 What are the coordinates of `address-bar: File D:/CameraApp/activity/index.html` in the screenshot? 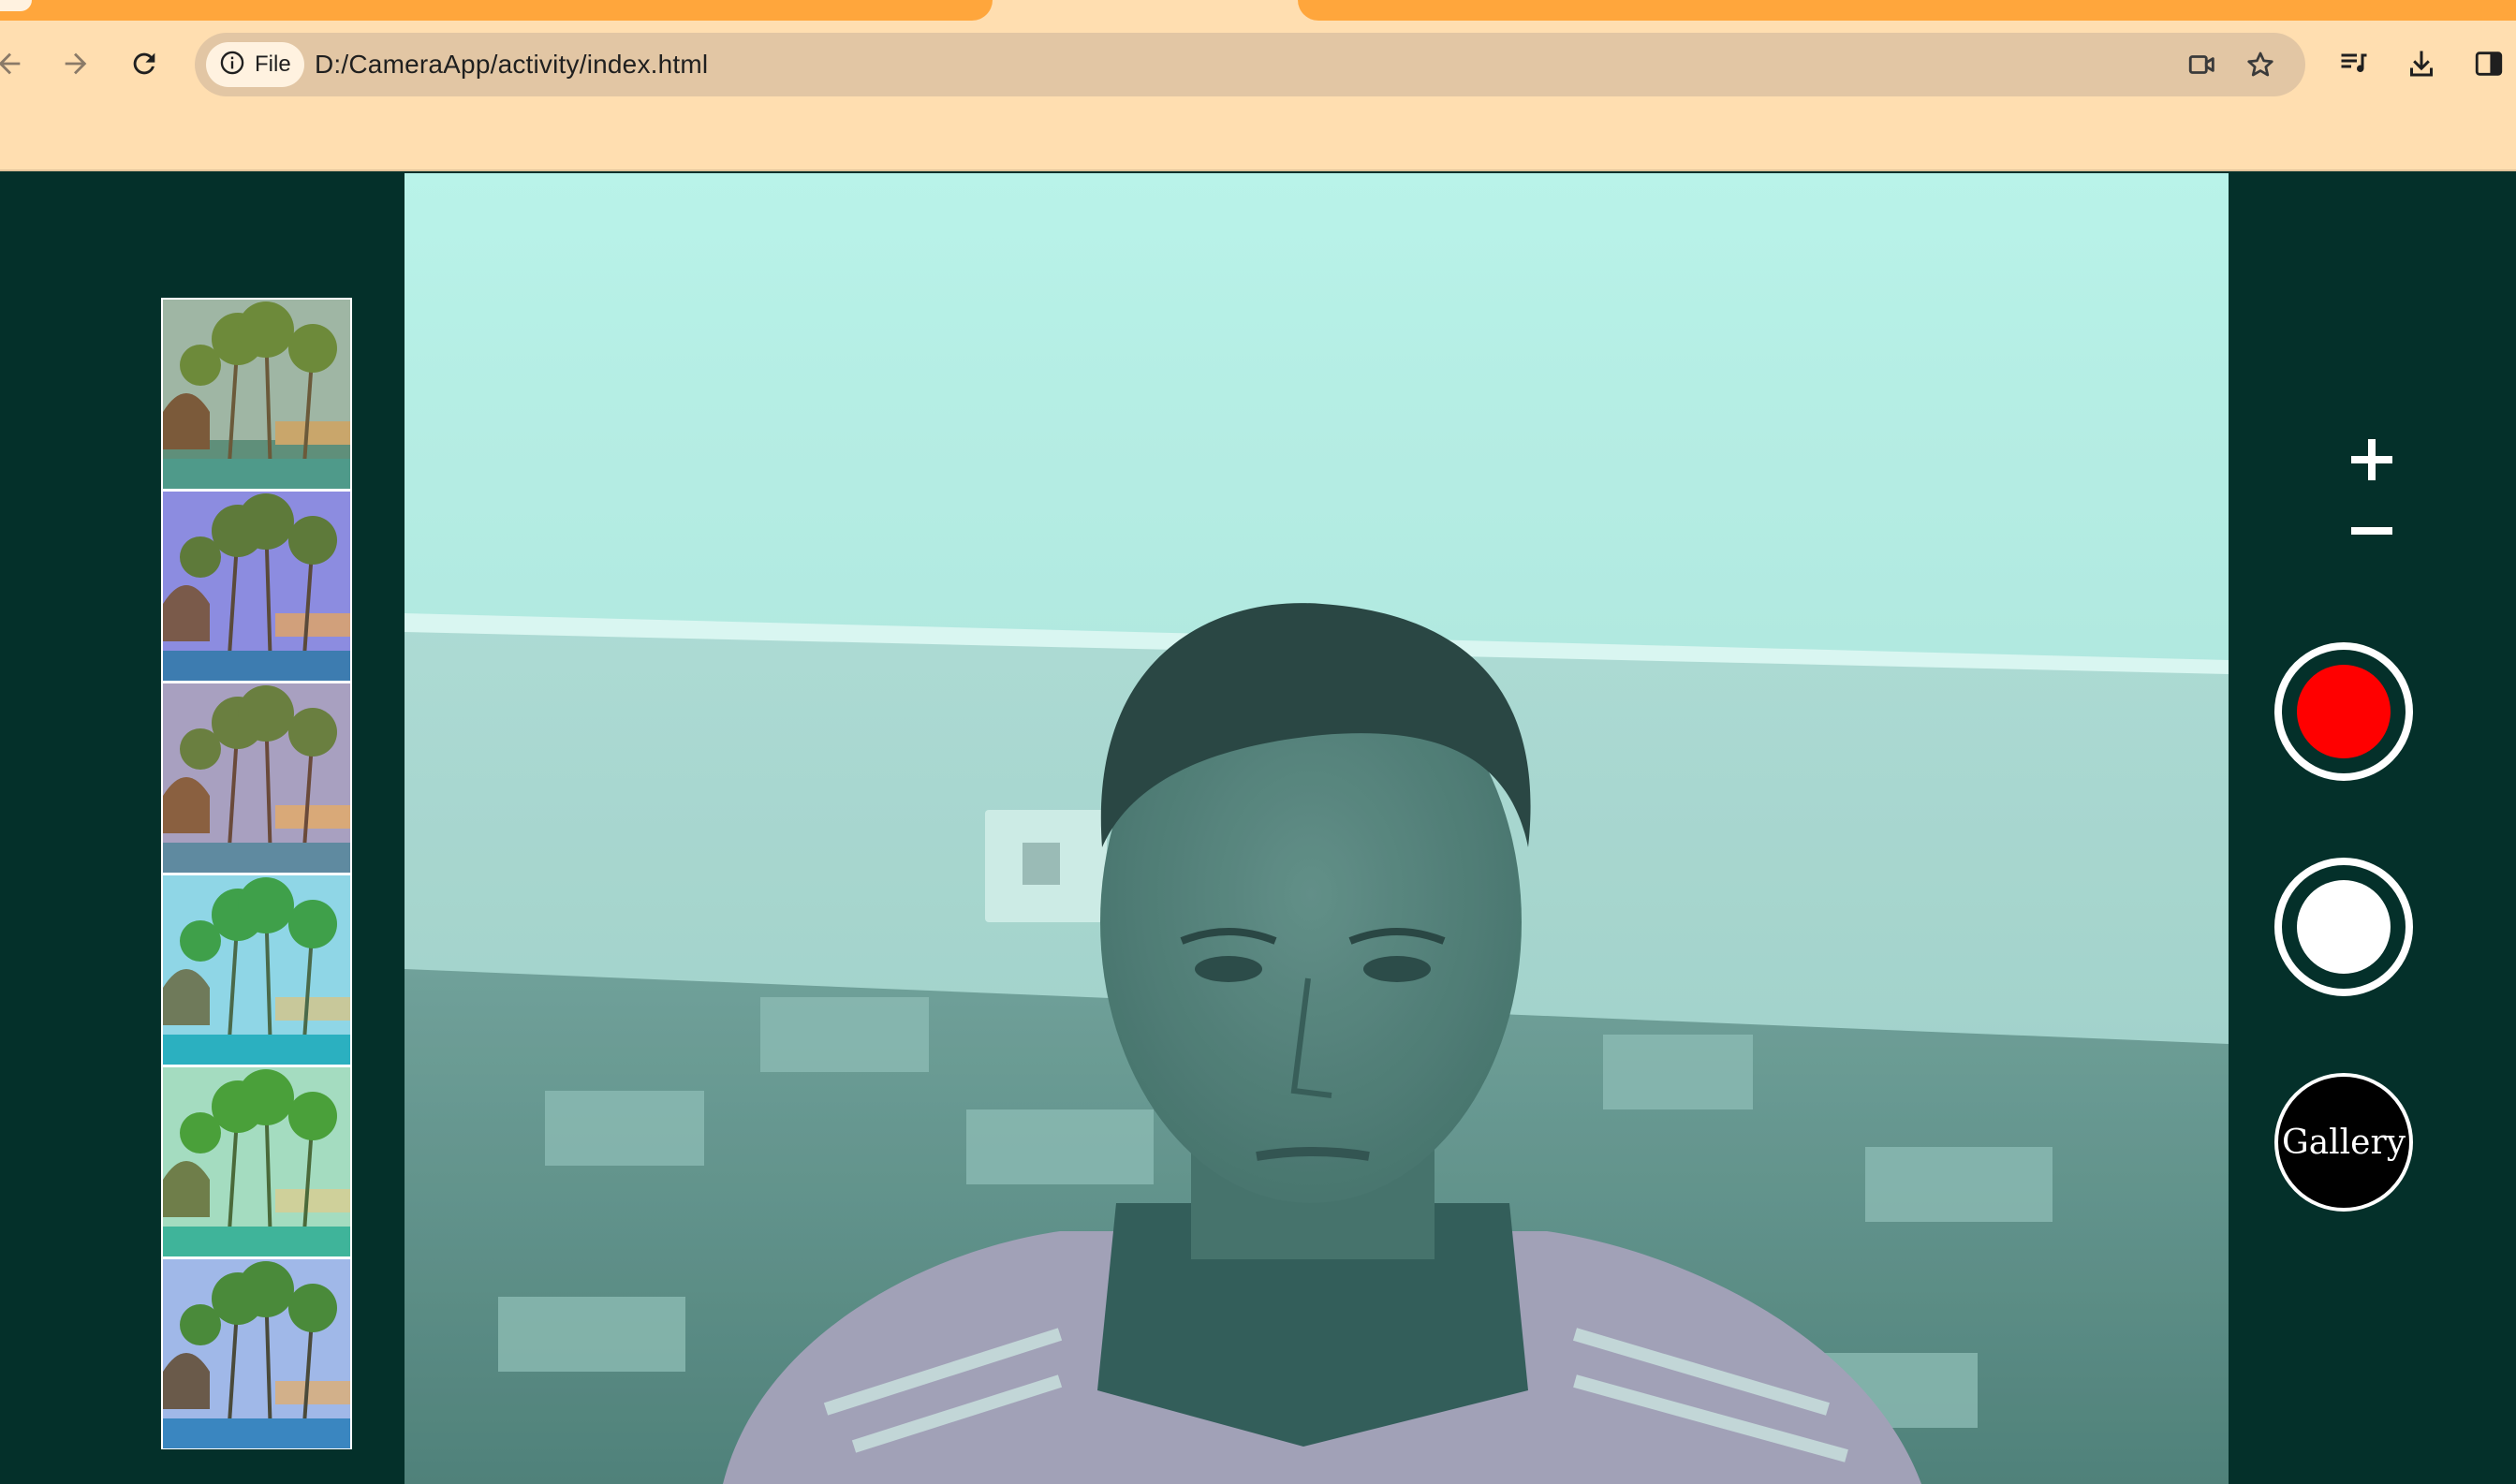 It's located at (1250, 64).